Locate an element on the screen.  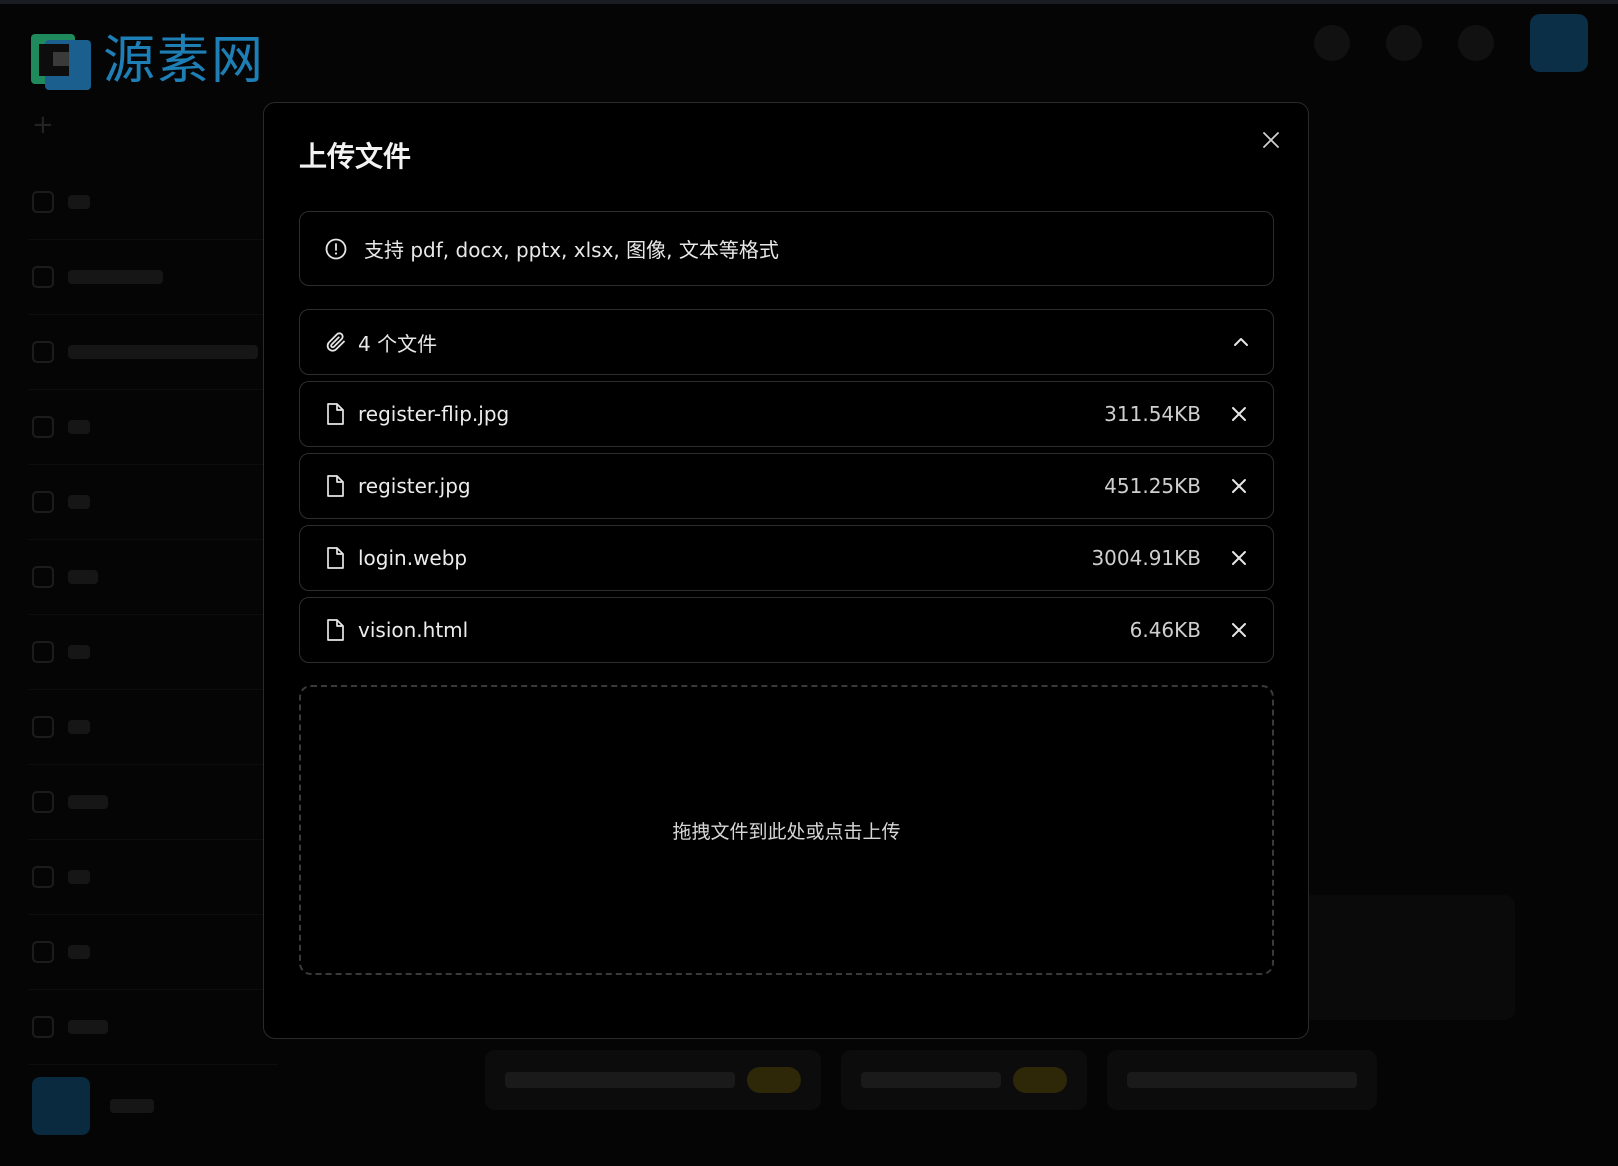
dropzone-hint: 拖拽文件到此处或点击上传 is located at coordinates (786, 831).